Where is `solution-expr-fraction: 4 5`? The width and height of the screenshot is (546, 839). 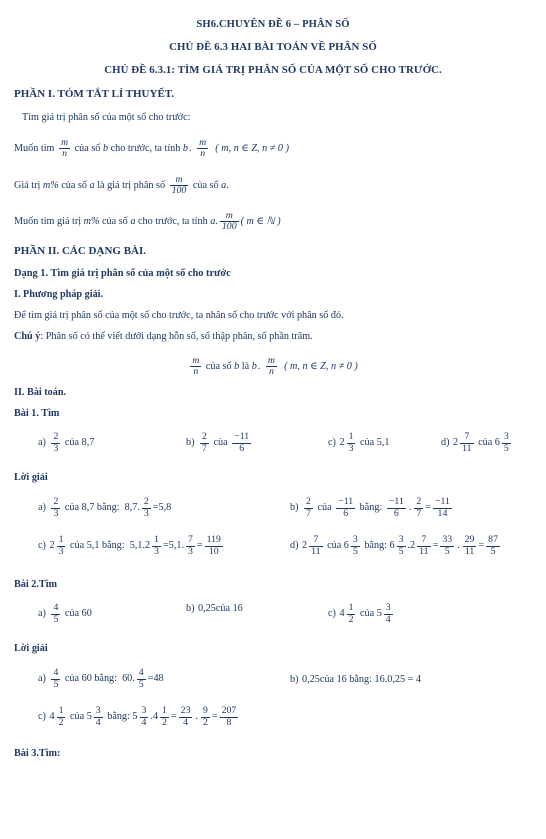
solution-expr-fraction: 4 5 is located at coordinates (141, 678).